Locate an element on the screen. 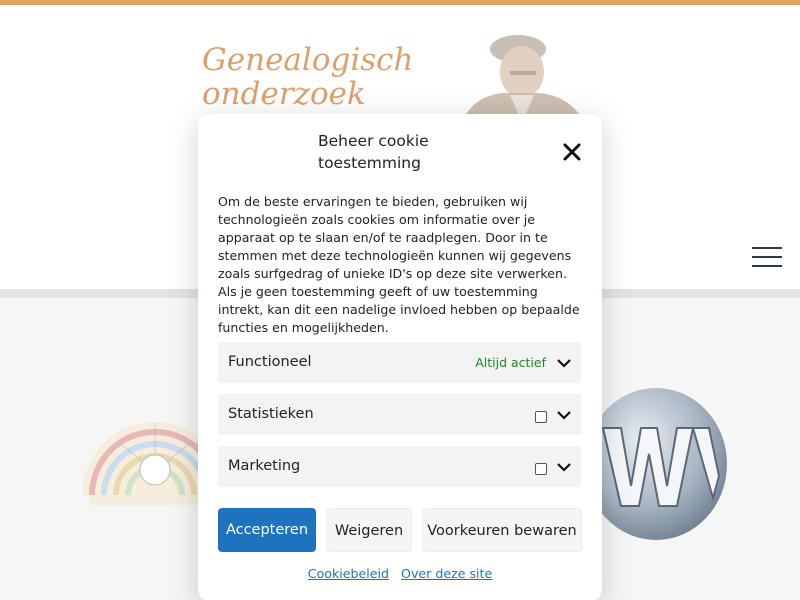 This screenshot has height=600, width=800. portrait-image is located at coordinates (523, 81).